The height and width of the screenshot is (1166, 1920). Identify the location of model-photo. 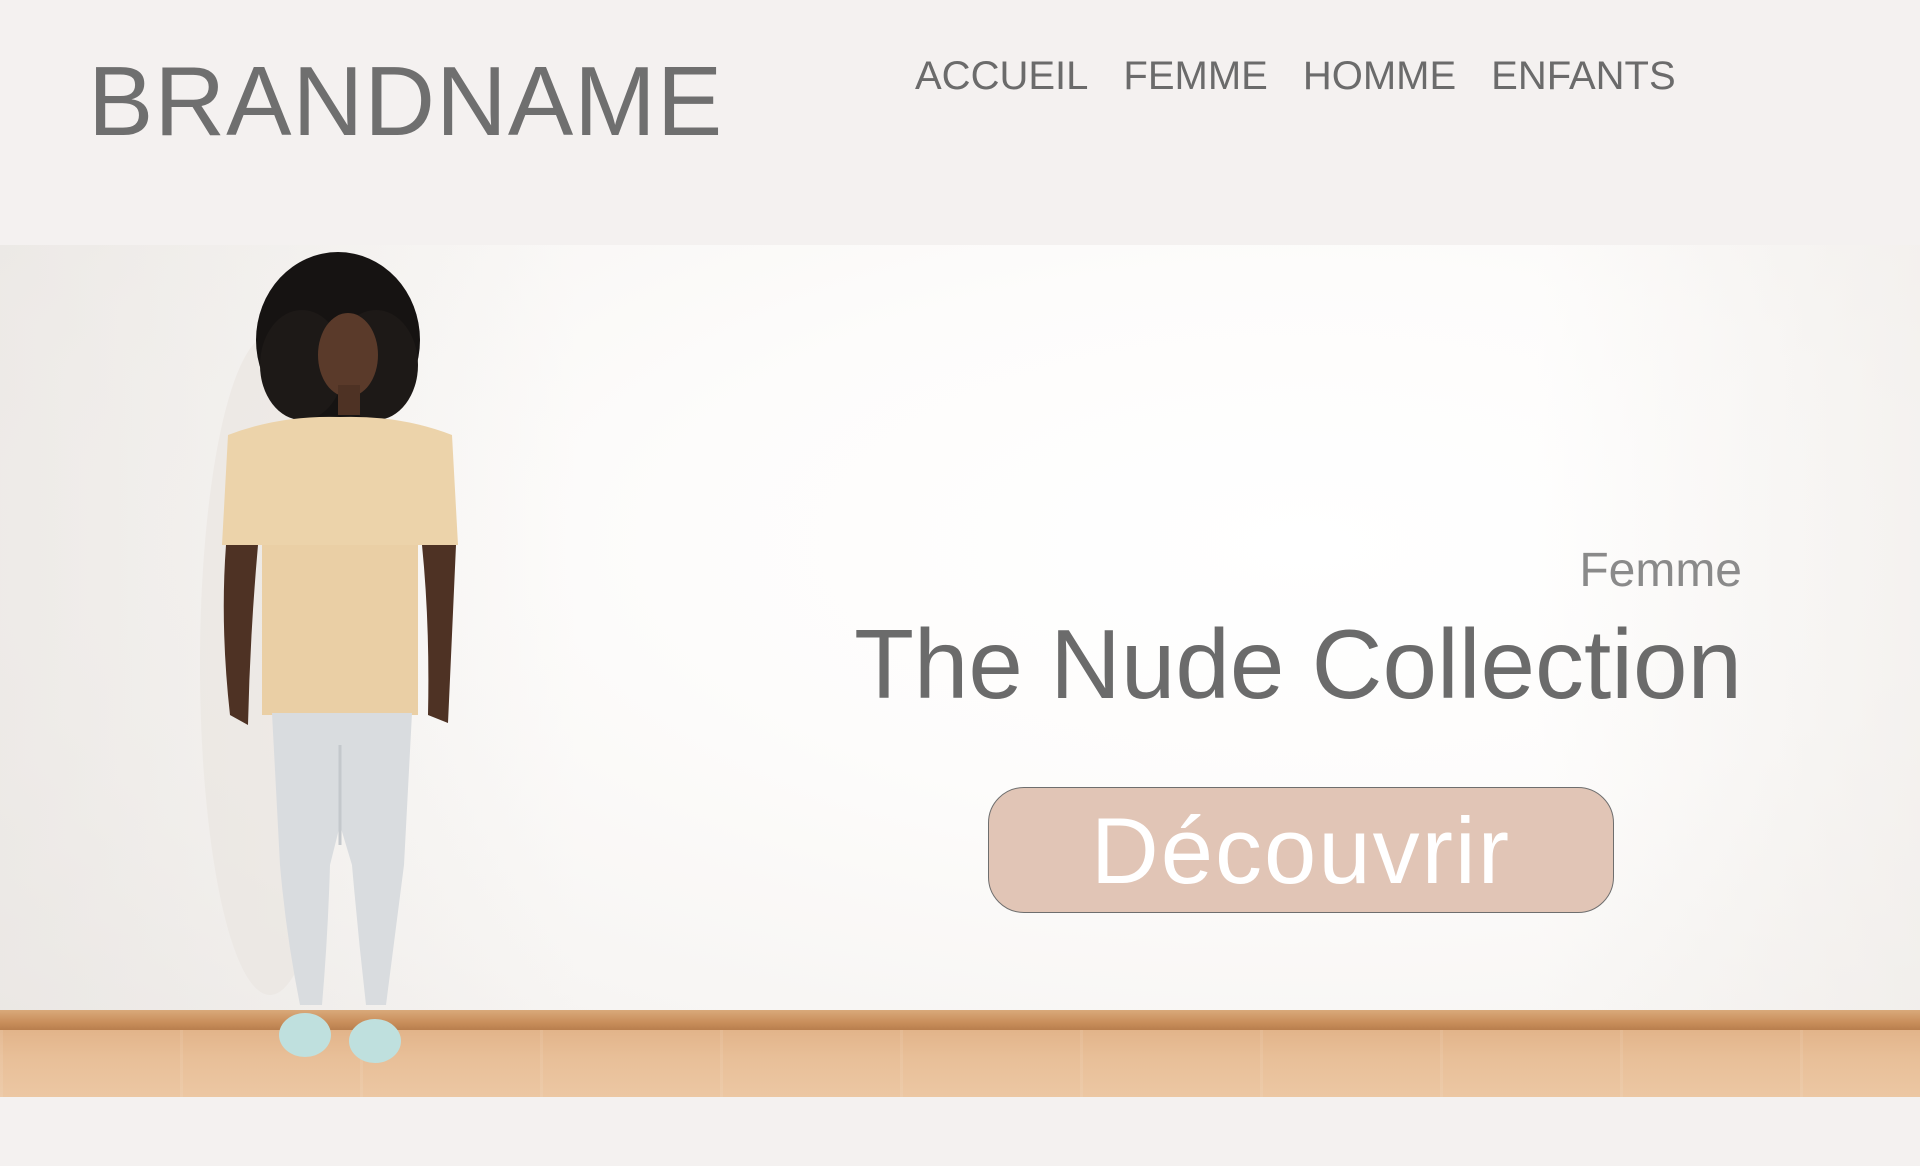
(329, 657).